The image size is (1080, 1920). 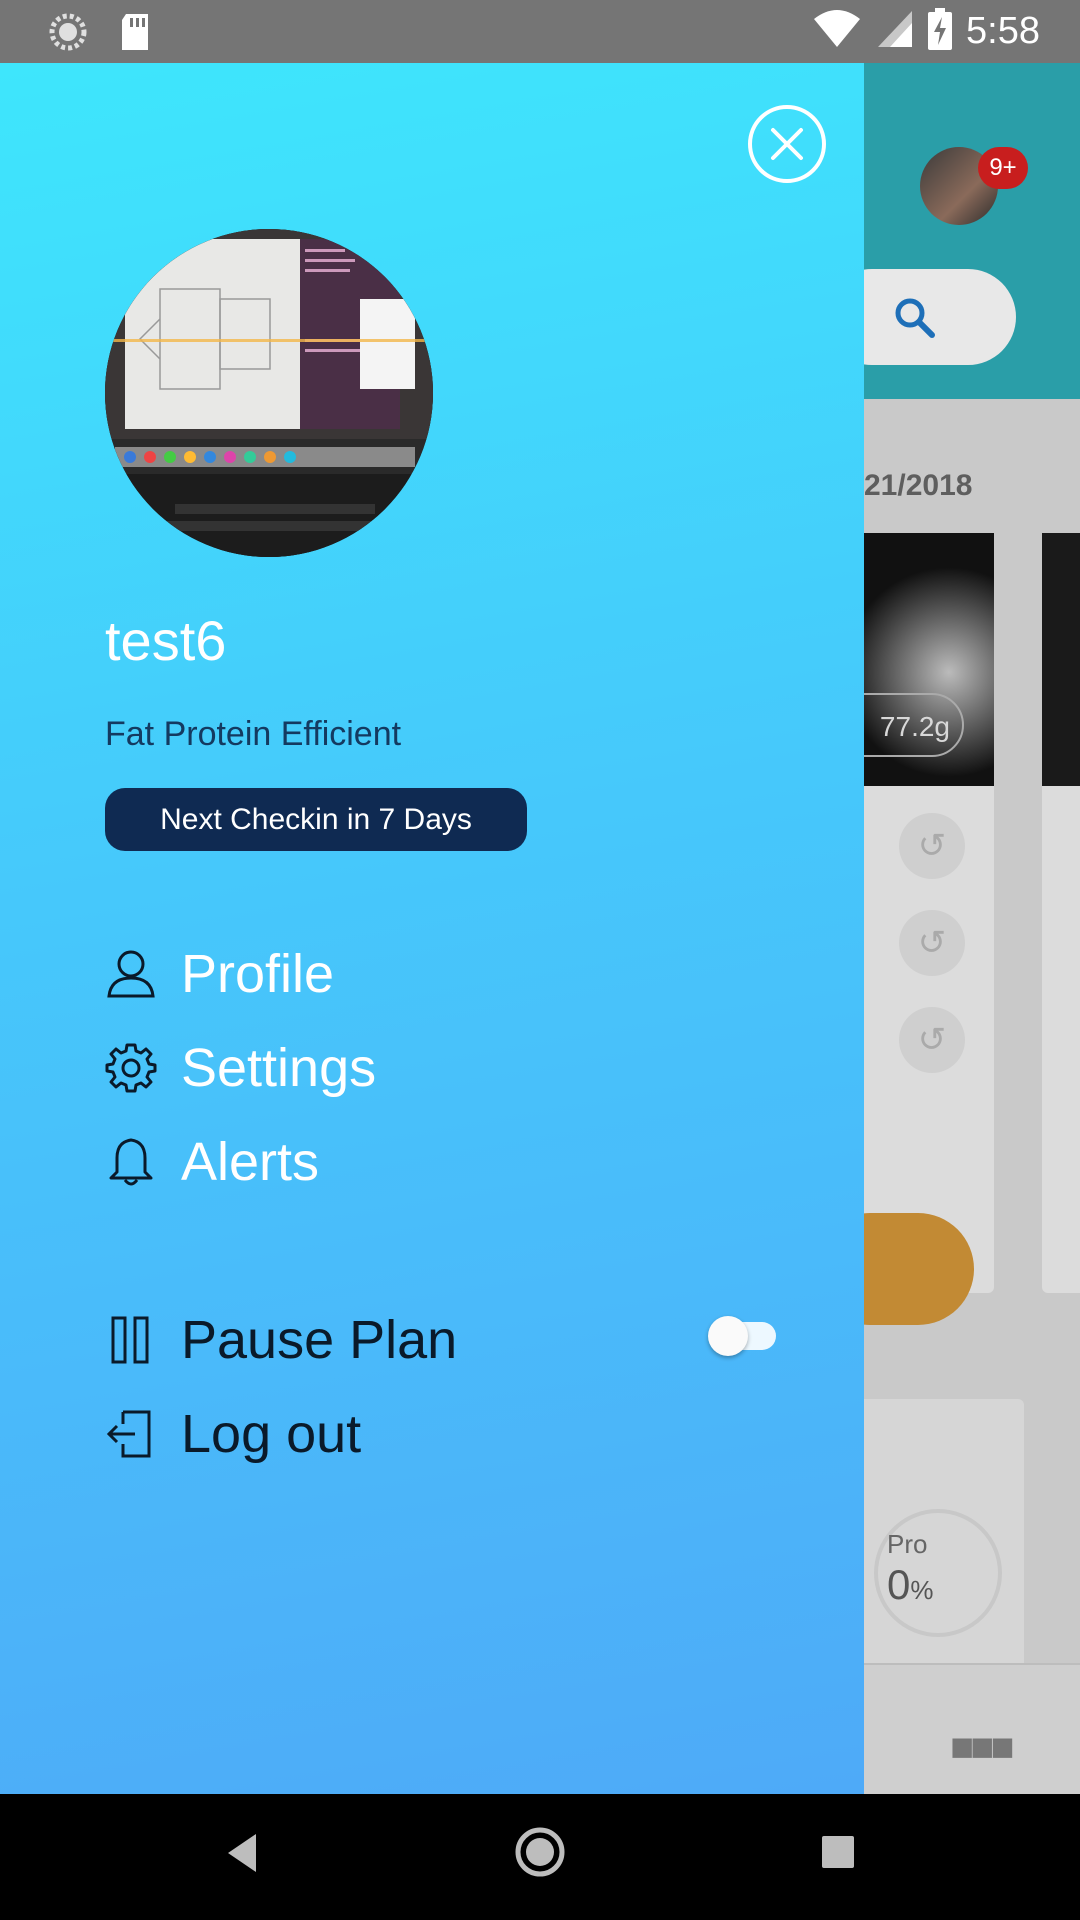 I want to click on menu-item-label: Profile, so click(x=258, y=974).